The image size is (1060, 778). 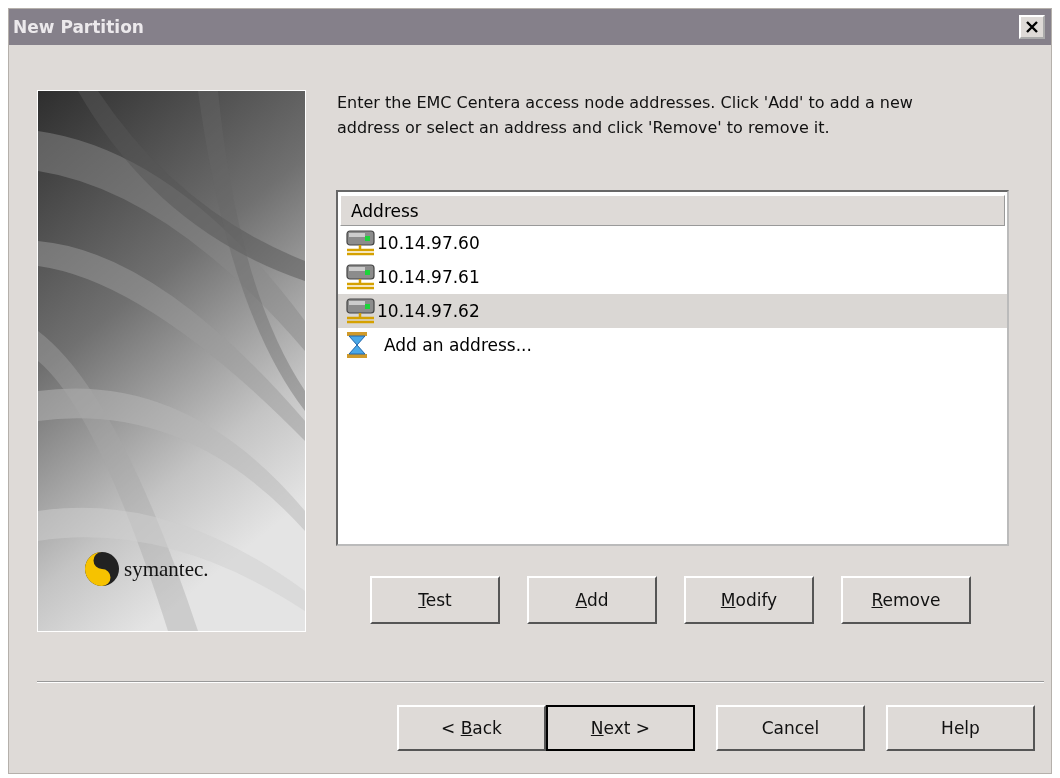 I want to click on list-row: 10.14.97.61, so click(x=672, y=277).